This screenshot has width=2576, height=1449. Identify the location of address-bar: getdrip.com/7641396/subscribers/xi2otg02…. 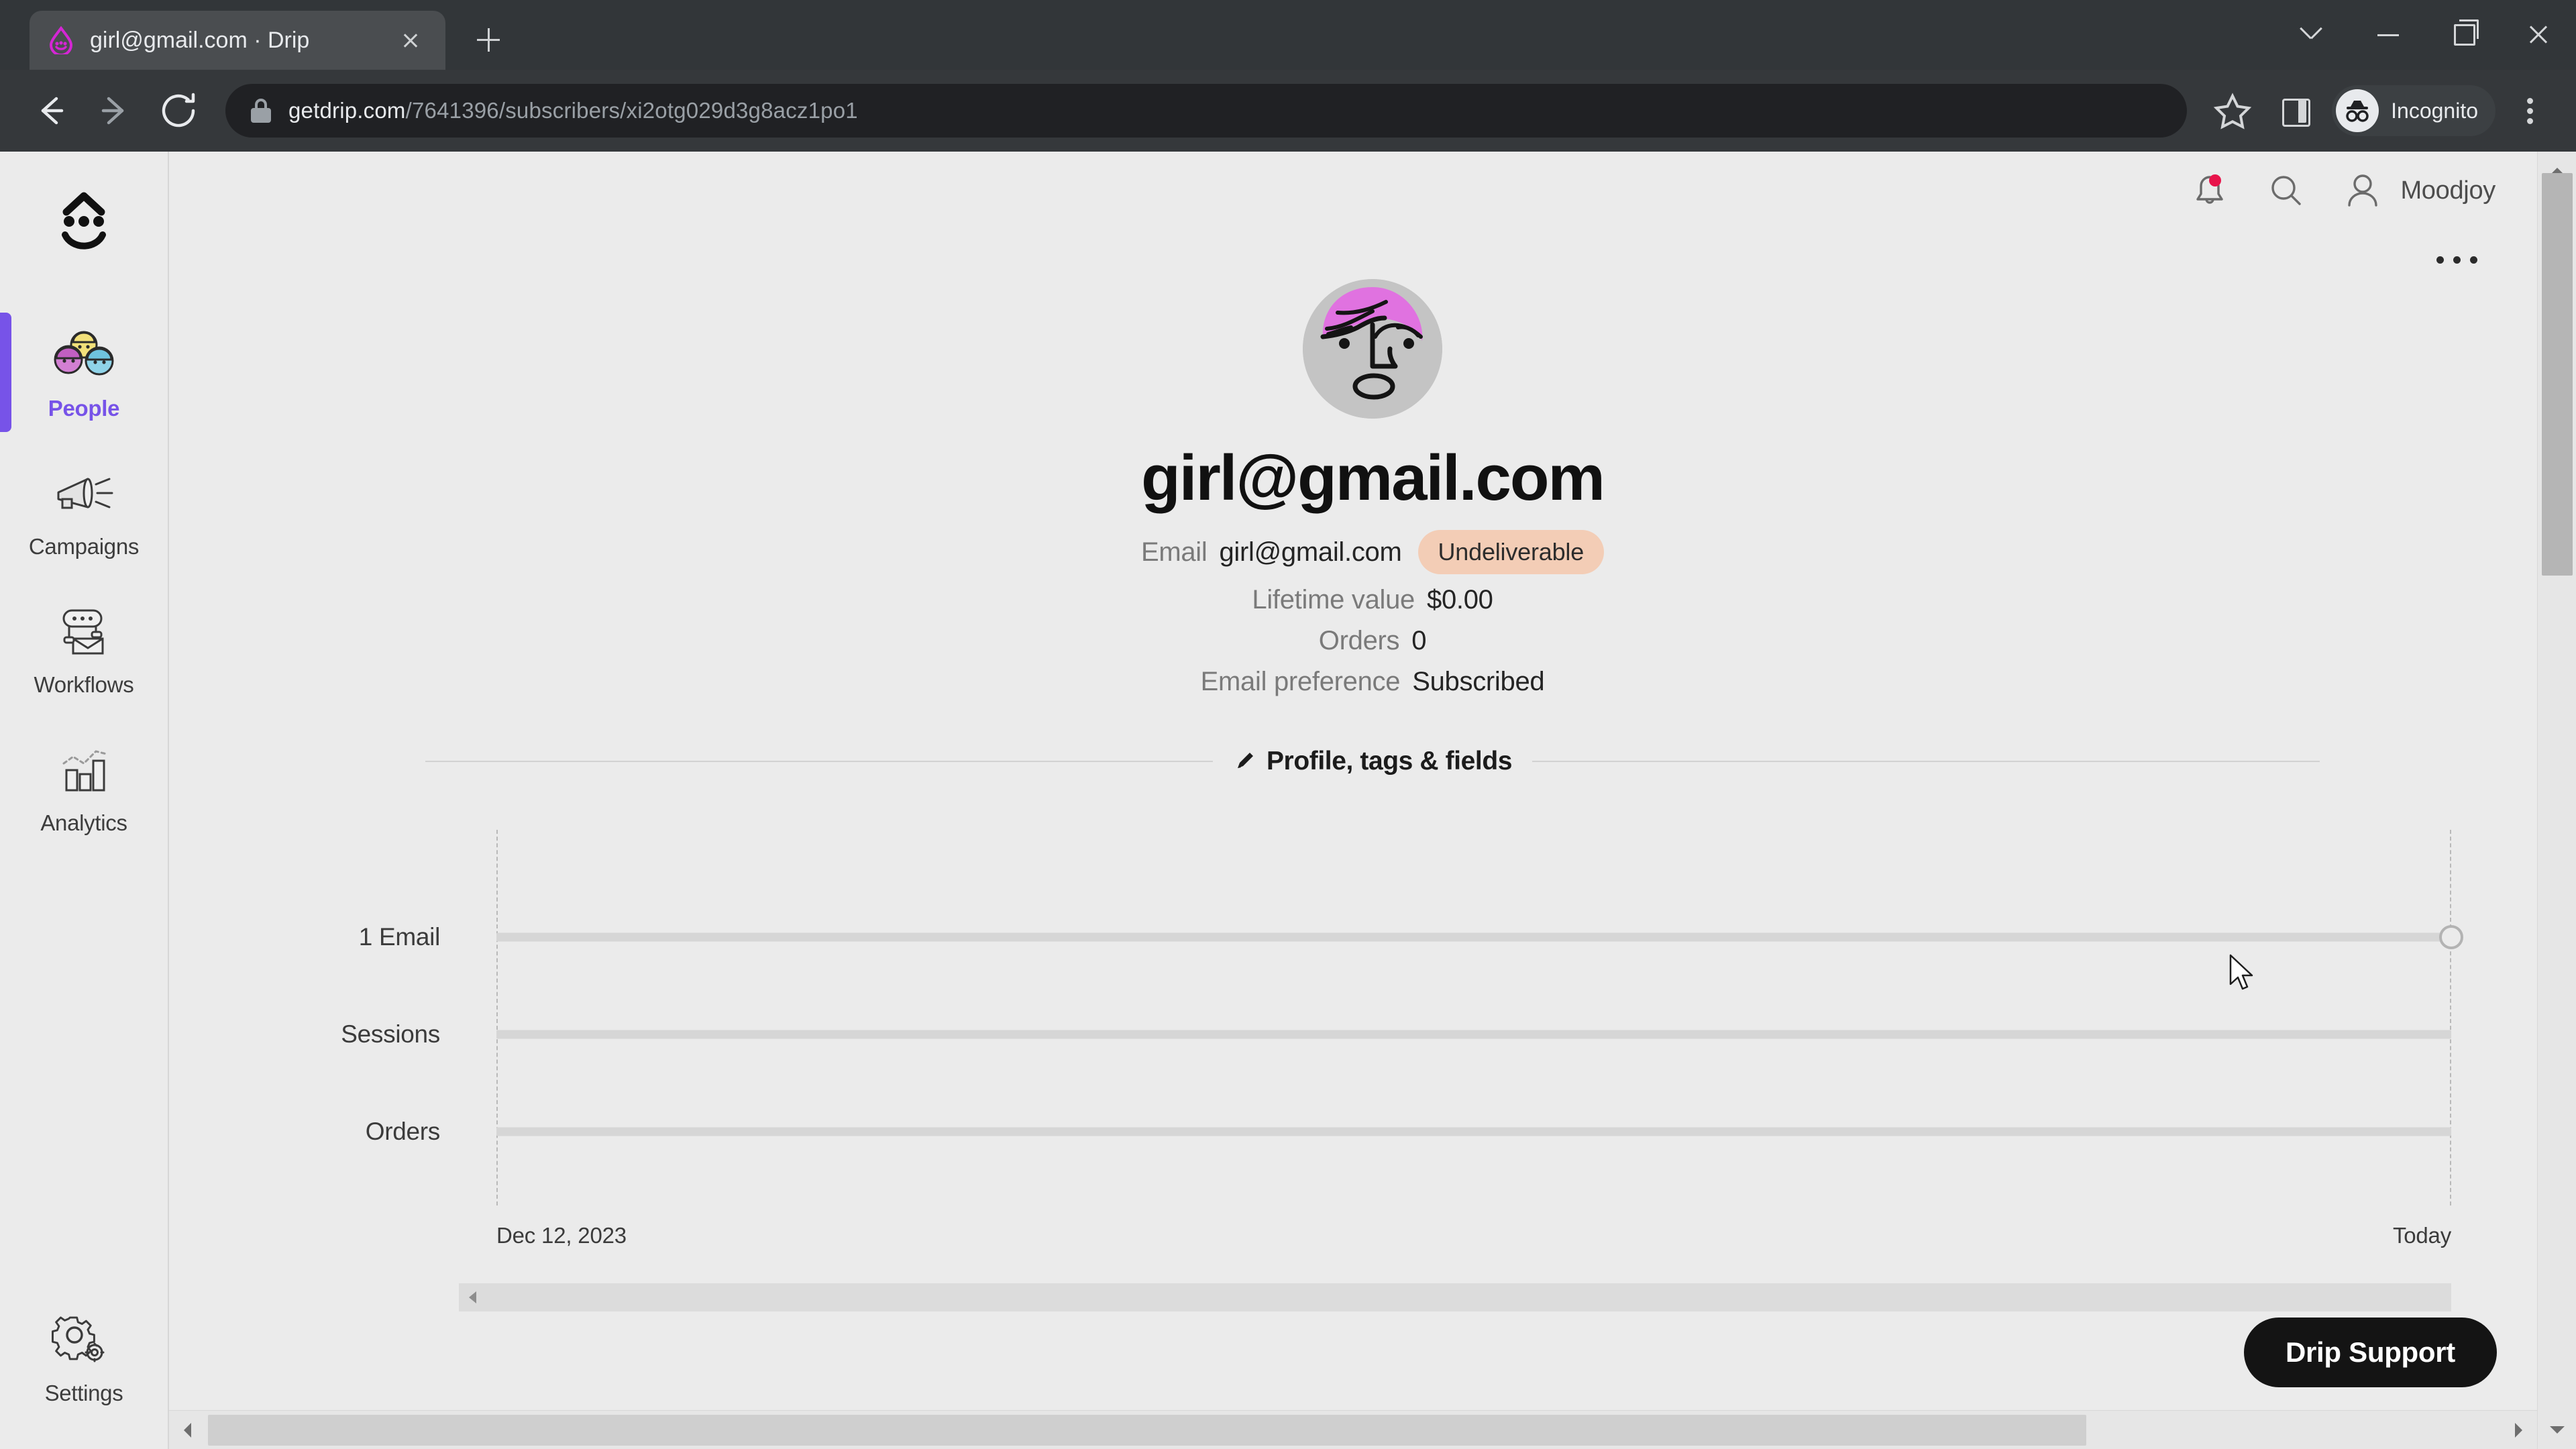
(1206, 111).